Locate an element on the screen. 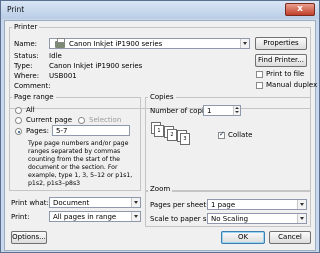 This screenshot has height=253, width=320. pages-radio is located at coordinates (18, 131).